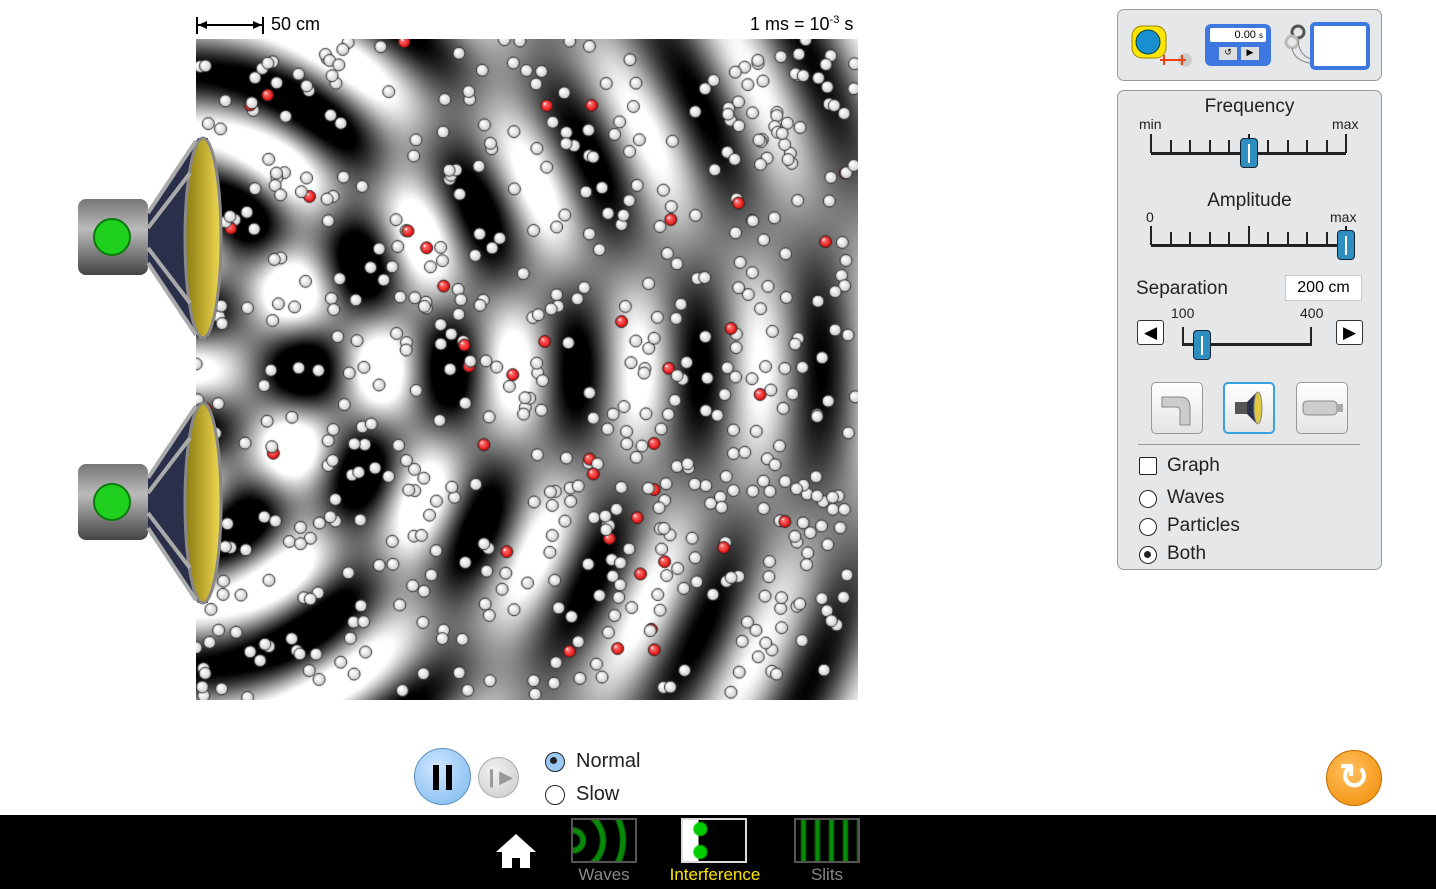  I want to click on scale-bar-icon, so click(230, 26).